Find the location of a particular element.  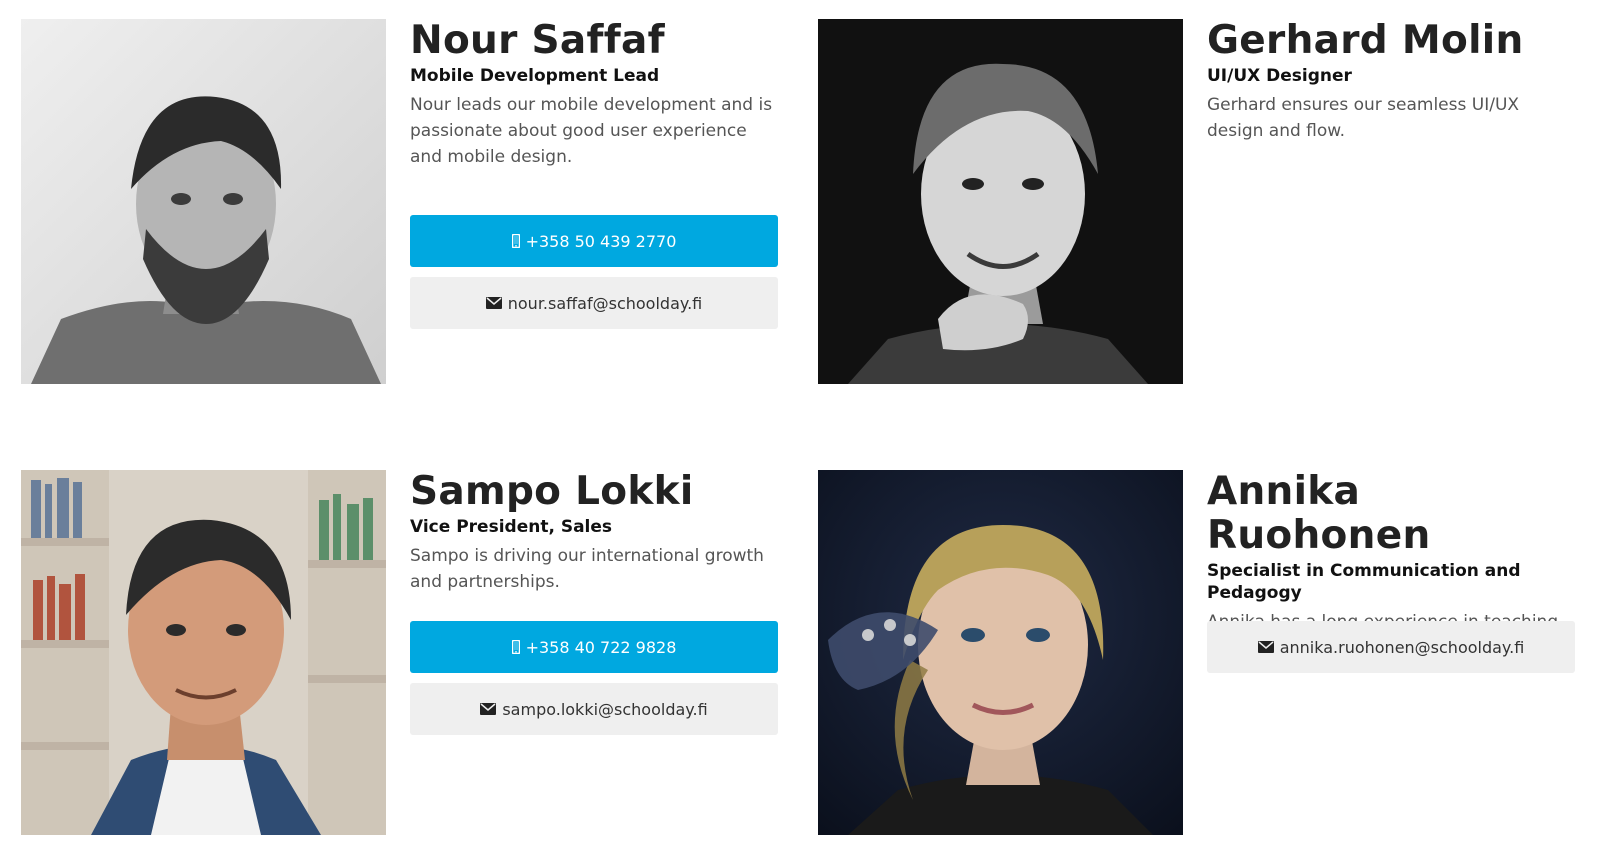

member-name: Nour Saffaf is located at coordinates (537, 40).